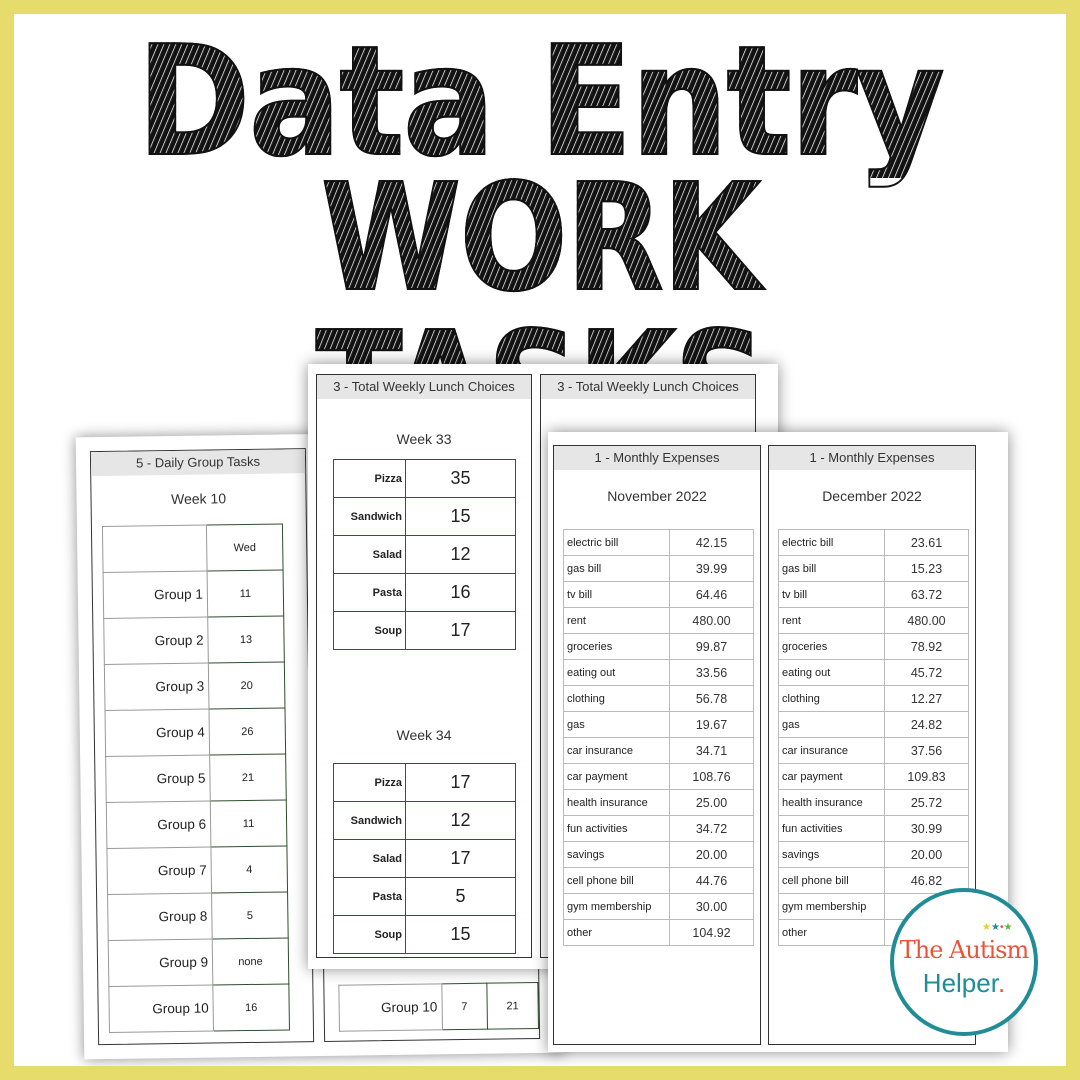  I want to click on table-row: Group 4 26, so click(195, 732).